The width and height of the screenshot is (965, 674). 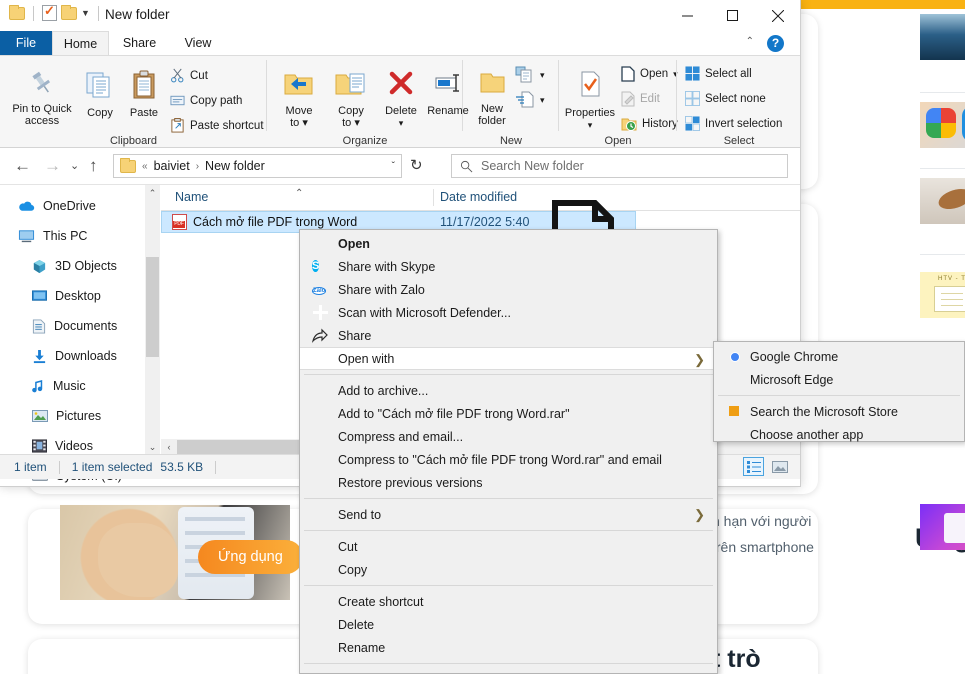 I want to click on submenu-item-microsoft-edge: Microsoft Edge, so click(x=839, y=379).